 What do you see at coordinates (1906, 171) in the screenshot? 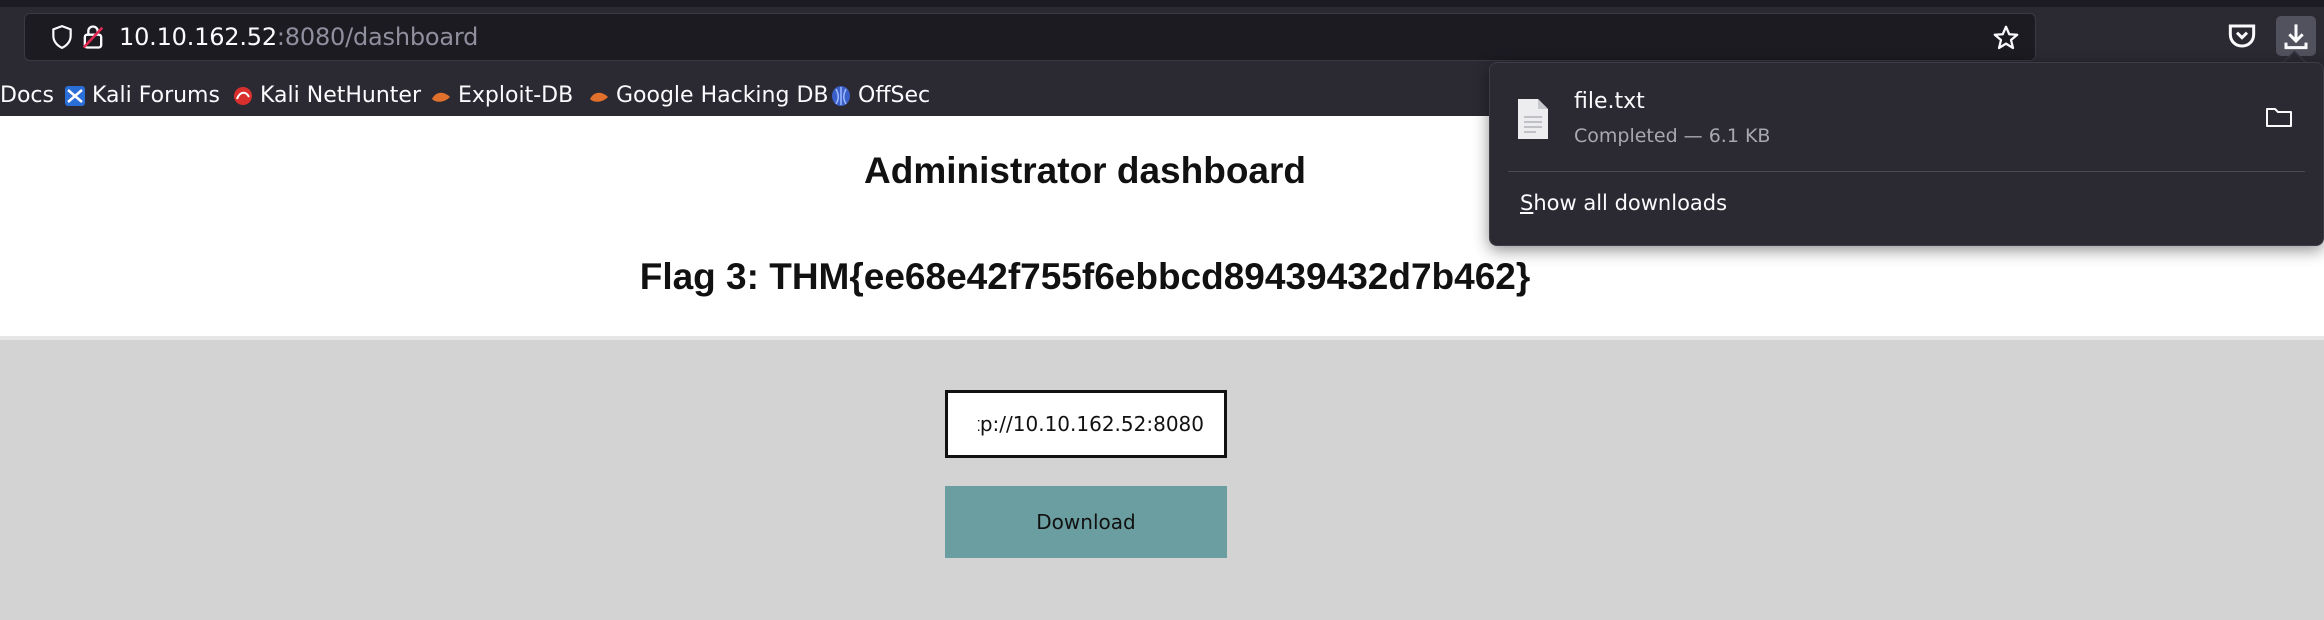
I see `panel-separator` at bounding box center [1906, 171].